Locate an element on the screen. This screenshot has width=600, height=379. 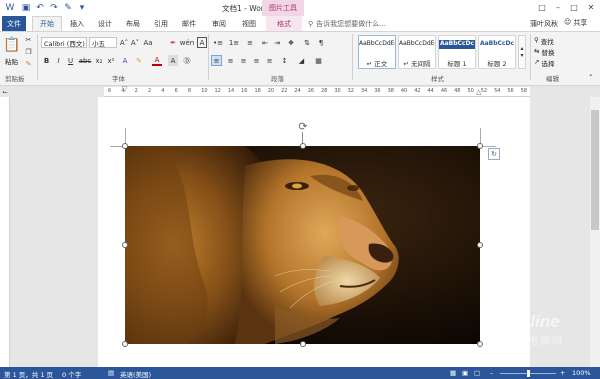
resize-handle-top-left is located at coordinates (125, 146).